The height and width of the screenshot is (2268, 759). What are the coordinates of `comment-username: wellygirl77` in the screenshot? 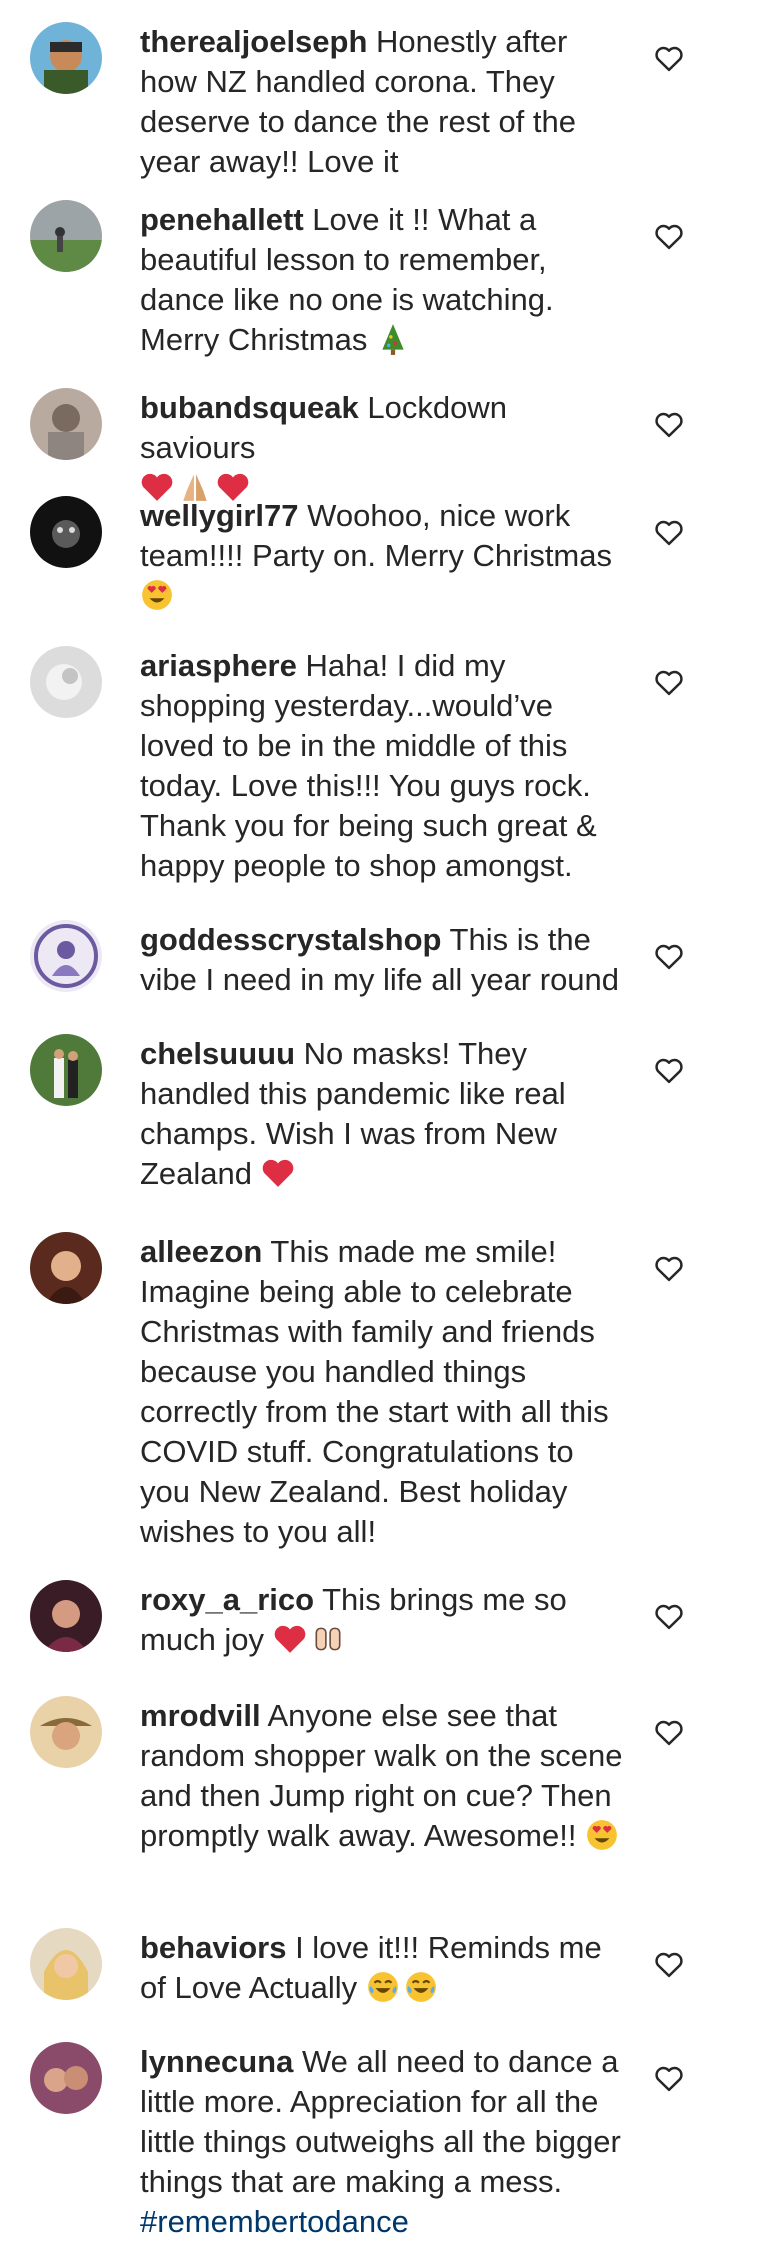 It's located at (219, 515).